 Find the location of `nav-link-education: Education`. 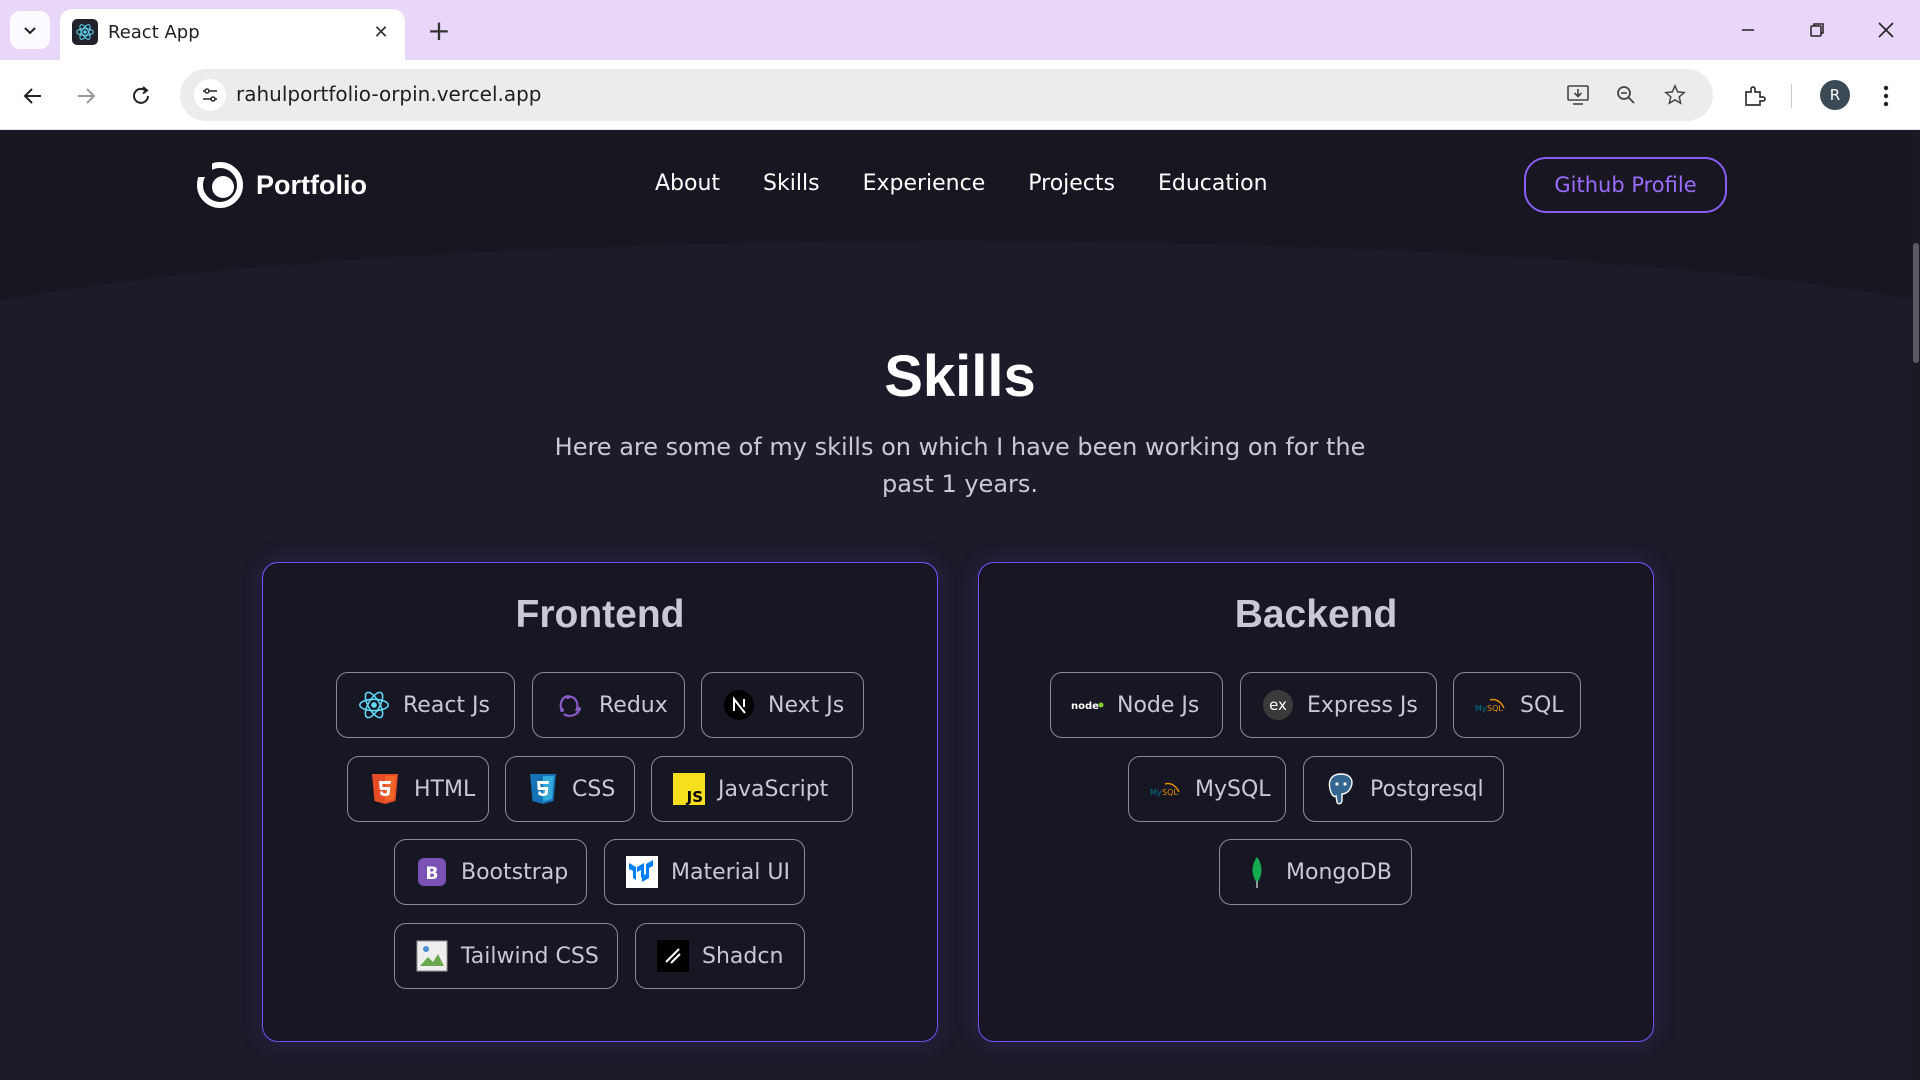

nav-link-education: Education is located at coordinates (1213, 183).